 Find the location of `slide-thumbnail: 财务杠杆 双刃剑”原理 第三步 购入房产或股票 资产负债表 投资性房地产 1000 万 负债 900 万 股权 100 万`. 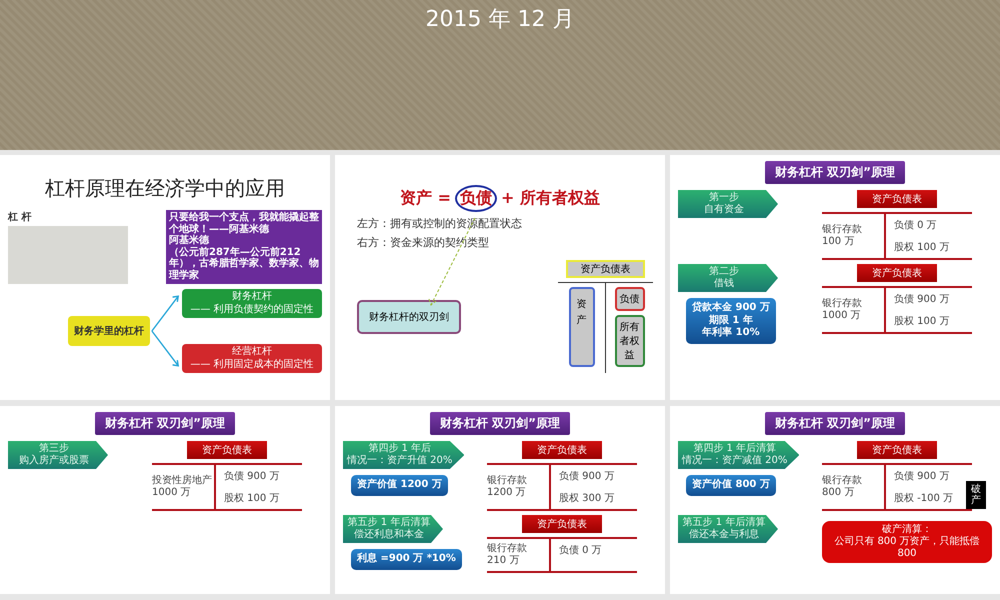

slide-thumbnail: 财务杠杆 双刃剑”原理 第三步 购入房产或股票 资产负债表 投资性房地产 1000 万 负债 900 万 股权 100 万 is located at coordinates (165, 500).